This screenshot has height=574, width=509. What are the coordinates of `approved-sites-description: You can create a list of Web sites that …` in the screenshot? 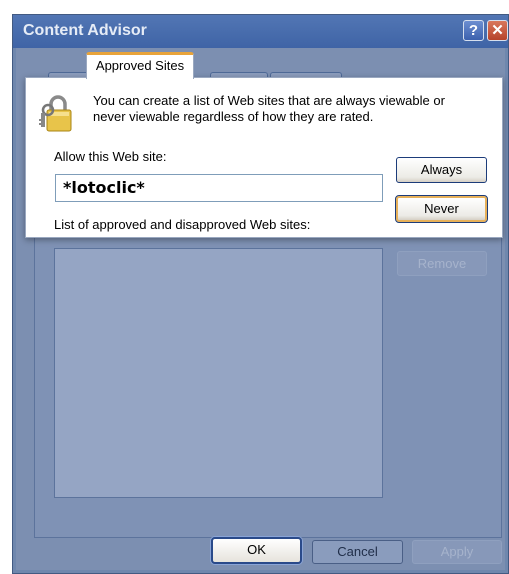 It's located at (269, 108).